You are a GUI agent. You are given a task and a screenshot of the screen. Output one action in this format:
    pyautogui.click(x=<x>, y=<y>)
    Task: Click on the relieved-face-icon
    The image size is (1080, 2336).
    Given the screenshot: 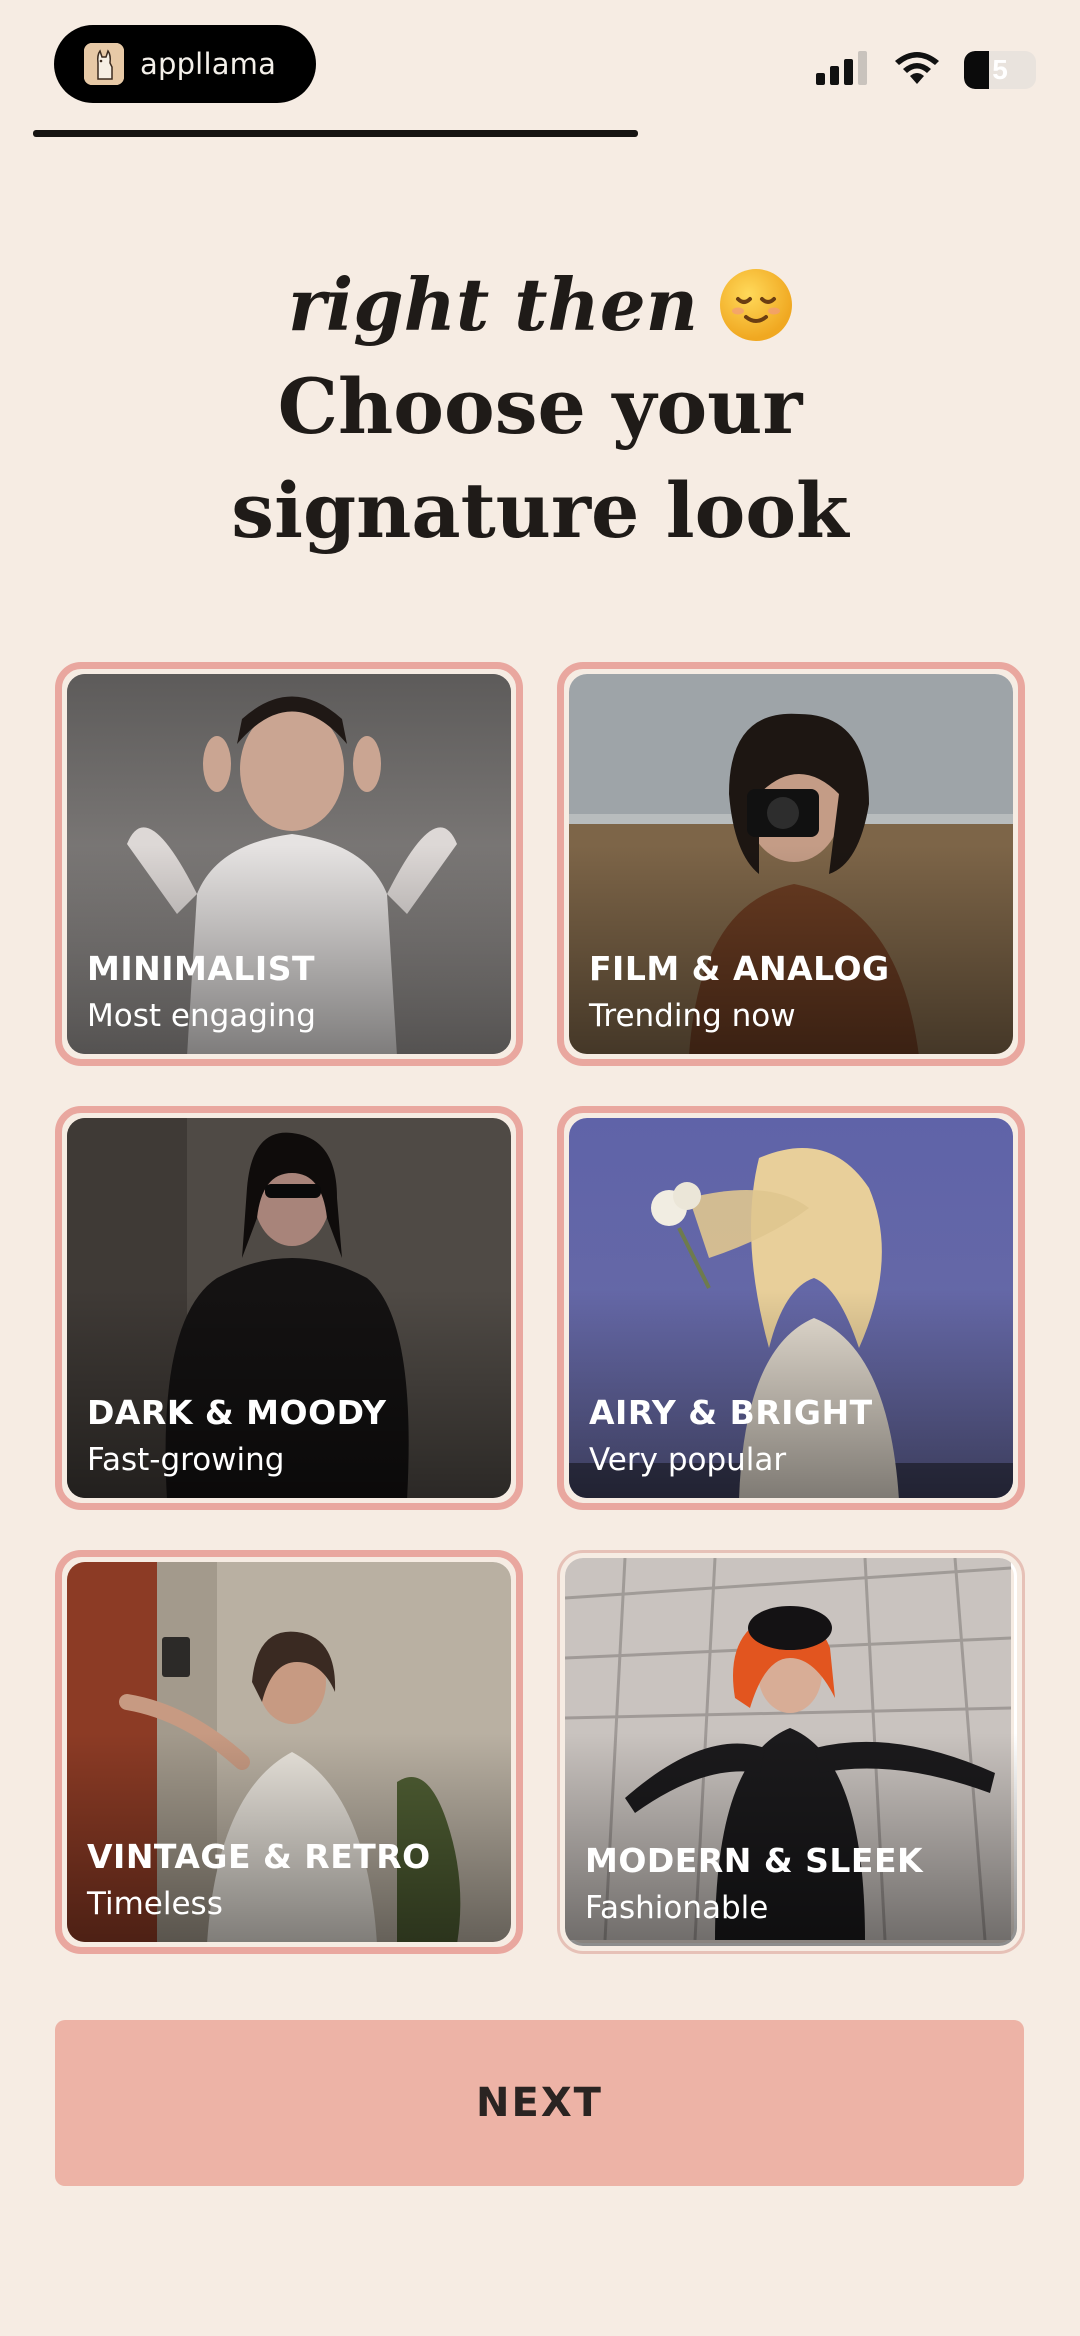 What is the action you would take?
    pyautogui.click(x=756, y=305)
    